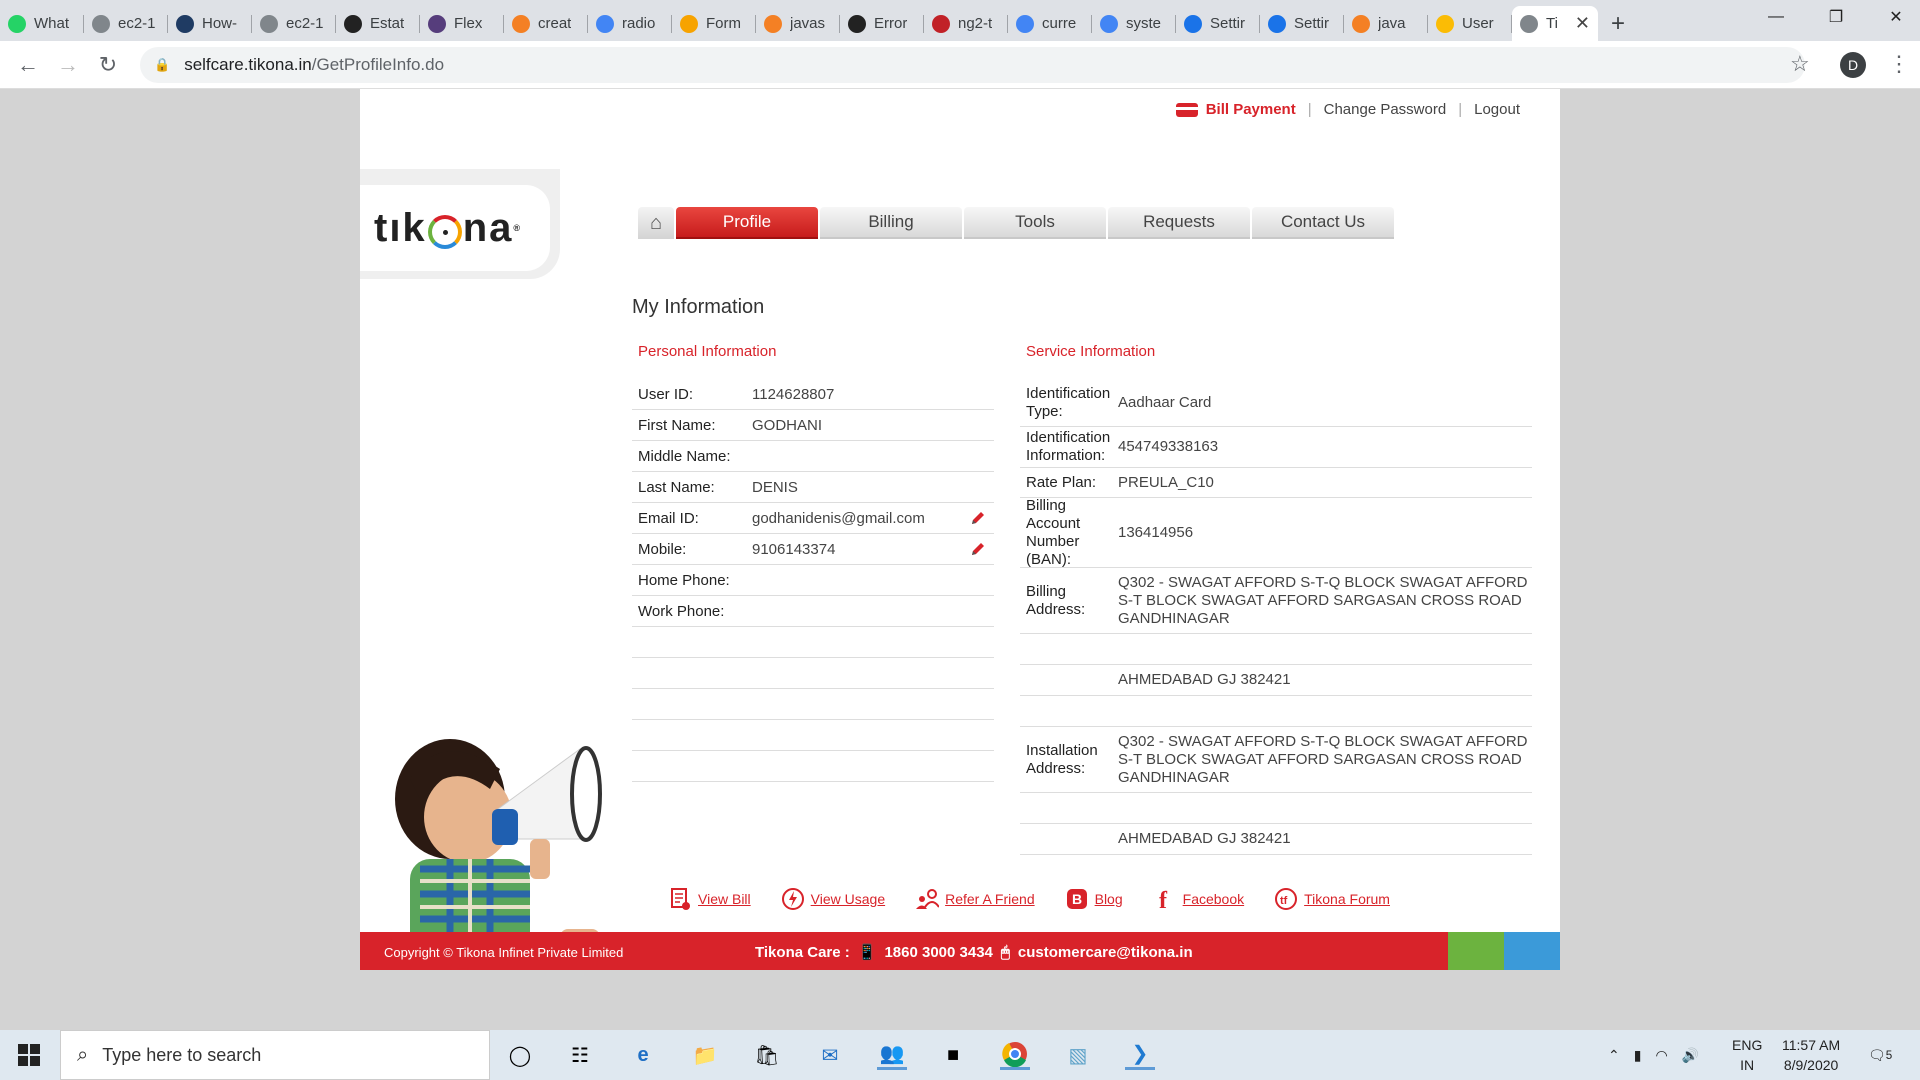  I want to click on bill-payment-link: Bill Payment, so click(1235, 109).